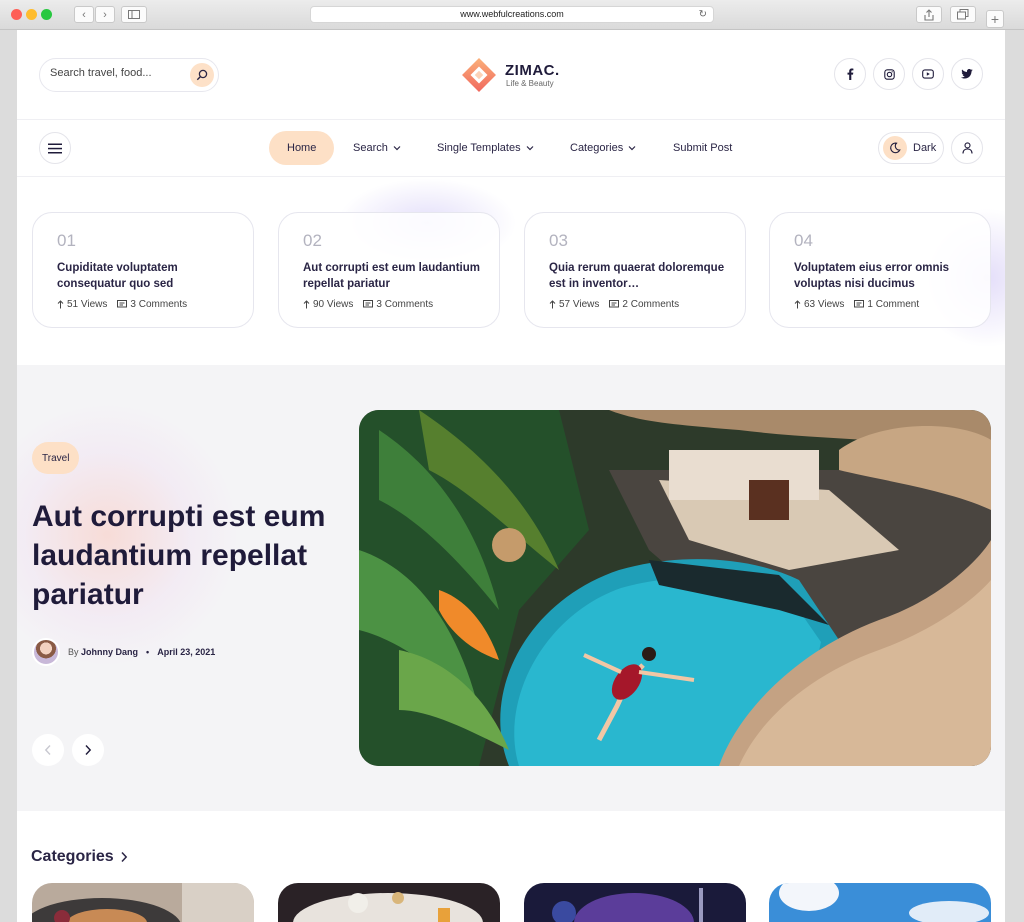 The height and width of the screenshot is (922, 1024). I want to click on browser-toolbar: ‹ › www.webfulcreations.com ↻ +, so click(512, 15).